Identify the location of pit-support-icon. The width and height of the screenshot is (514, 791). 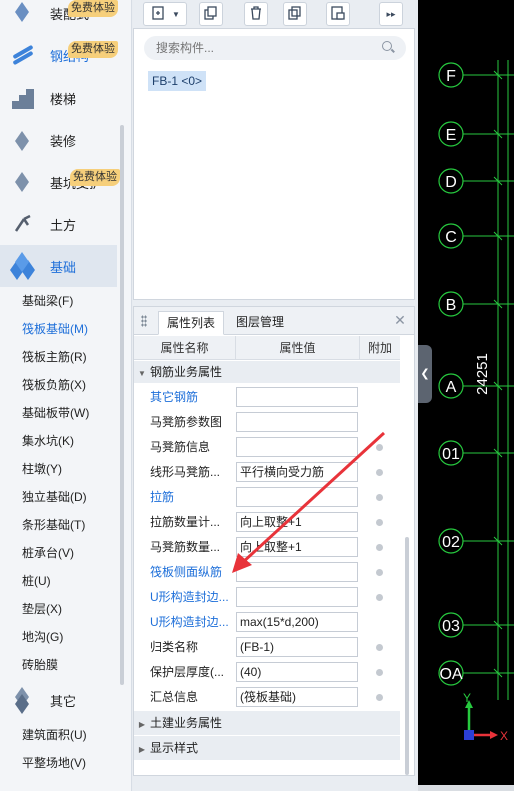
(23, 182).